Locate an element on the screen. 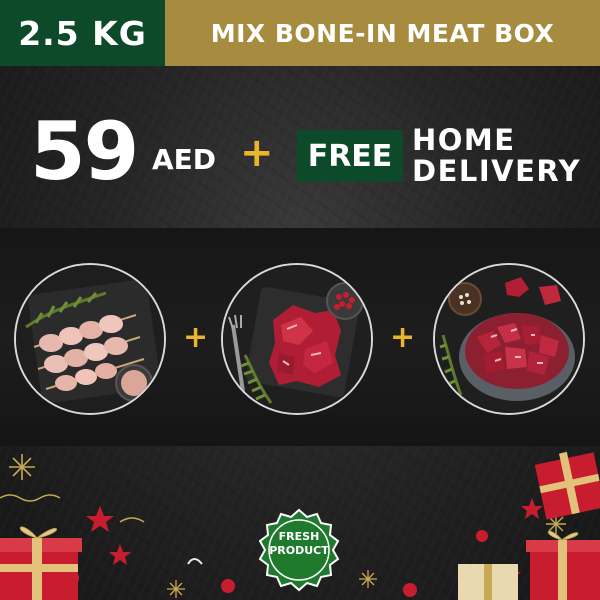 The width and height of the screenshot is (600, 600). product-image-chicken-skewers is located at coordinates (90, 339).